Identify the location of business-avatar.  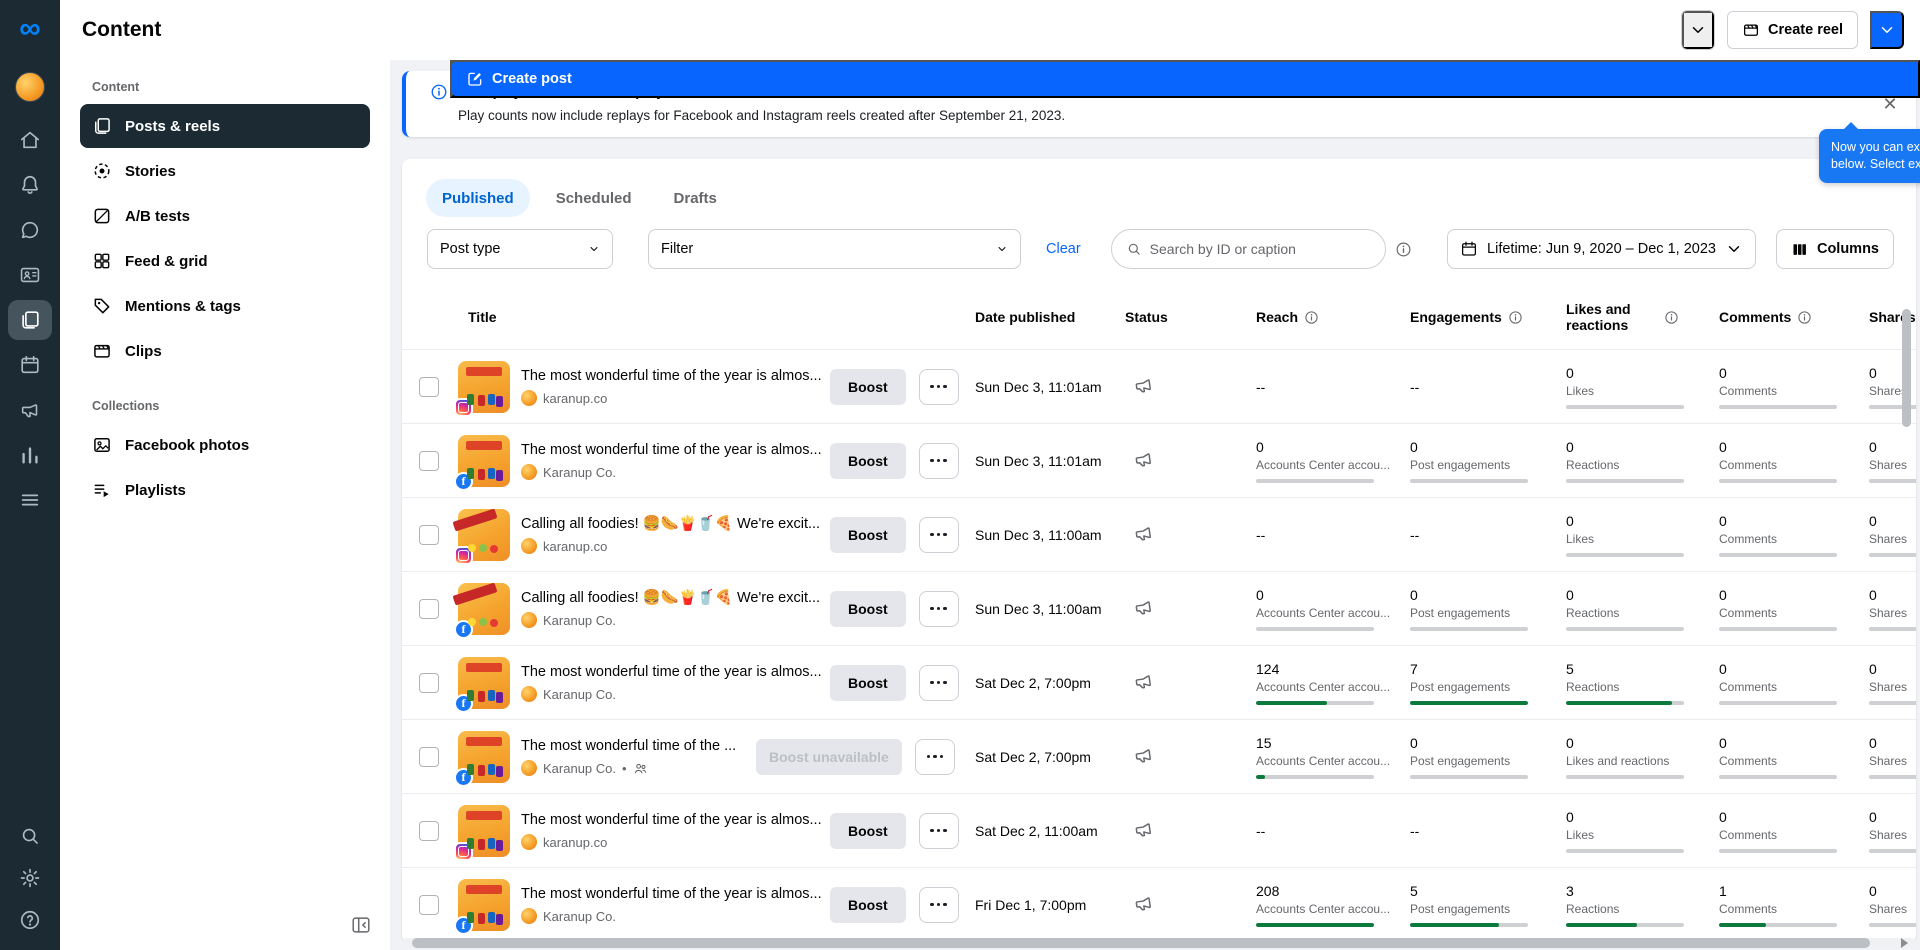
(30, 87).